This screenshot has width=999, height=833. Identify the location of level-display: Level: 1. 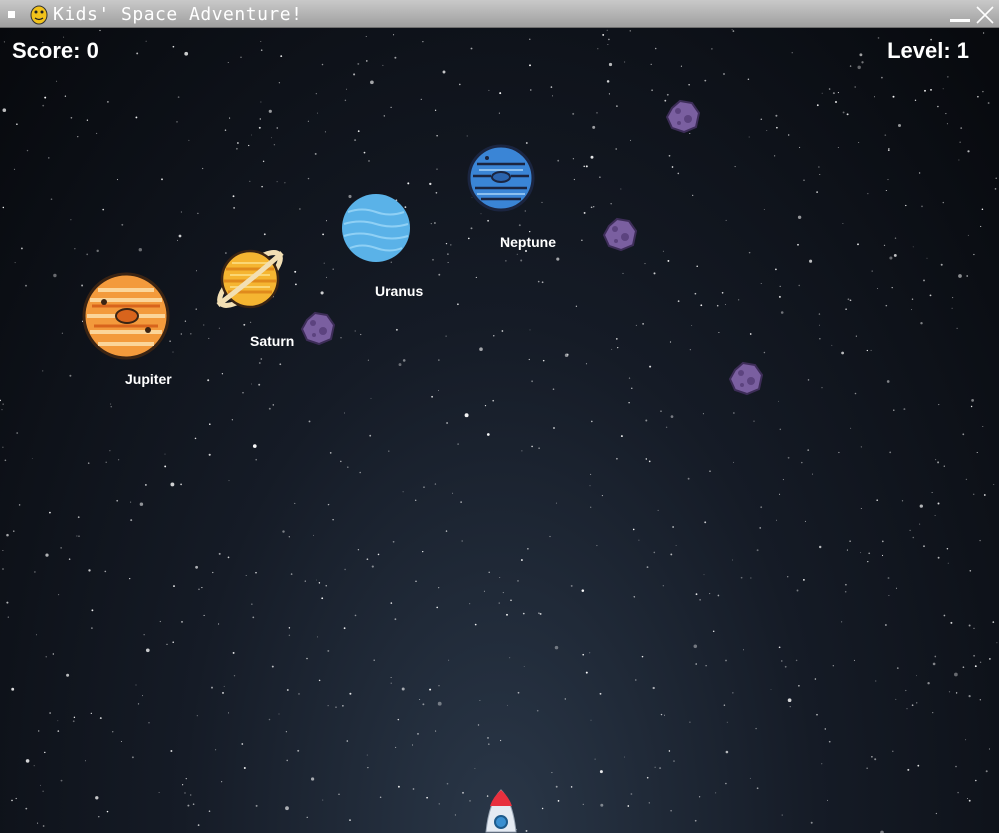
(928, 50).